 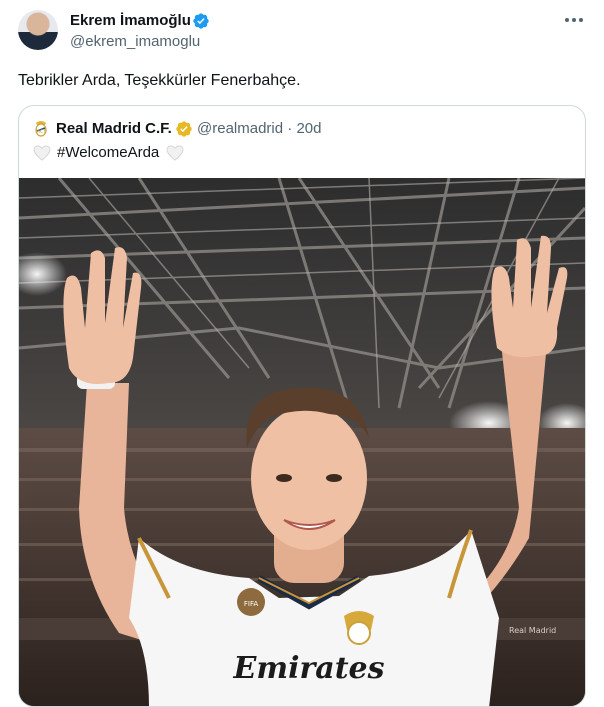 I want to click on quoted-author-name: Real Madrid C.F., so click(x=114, y=128).